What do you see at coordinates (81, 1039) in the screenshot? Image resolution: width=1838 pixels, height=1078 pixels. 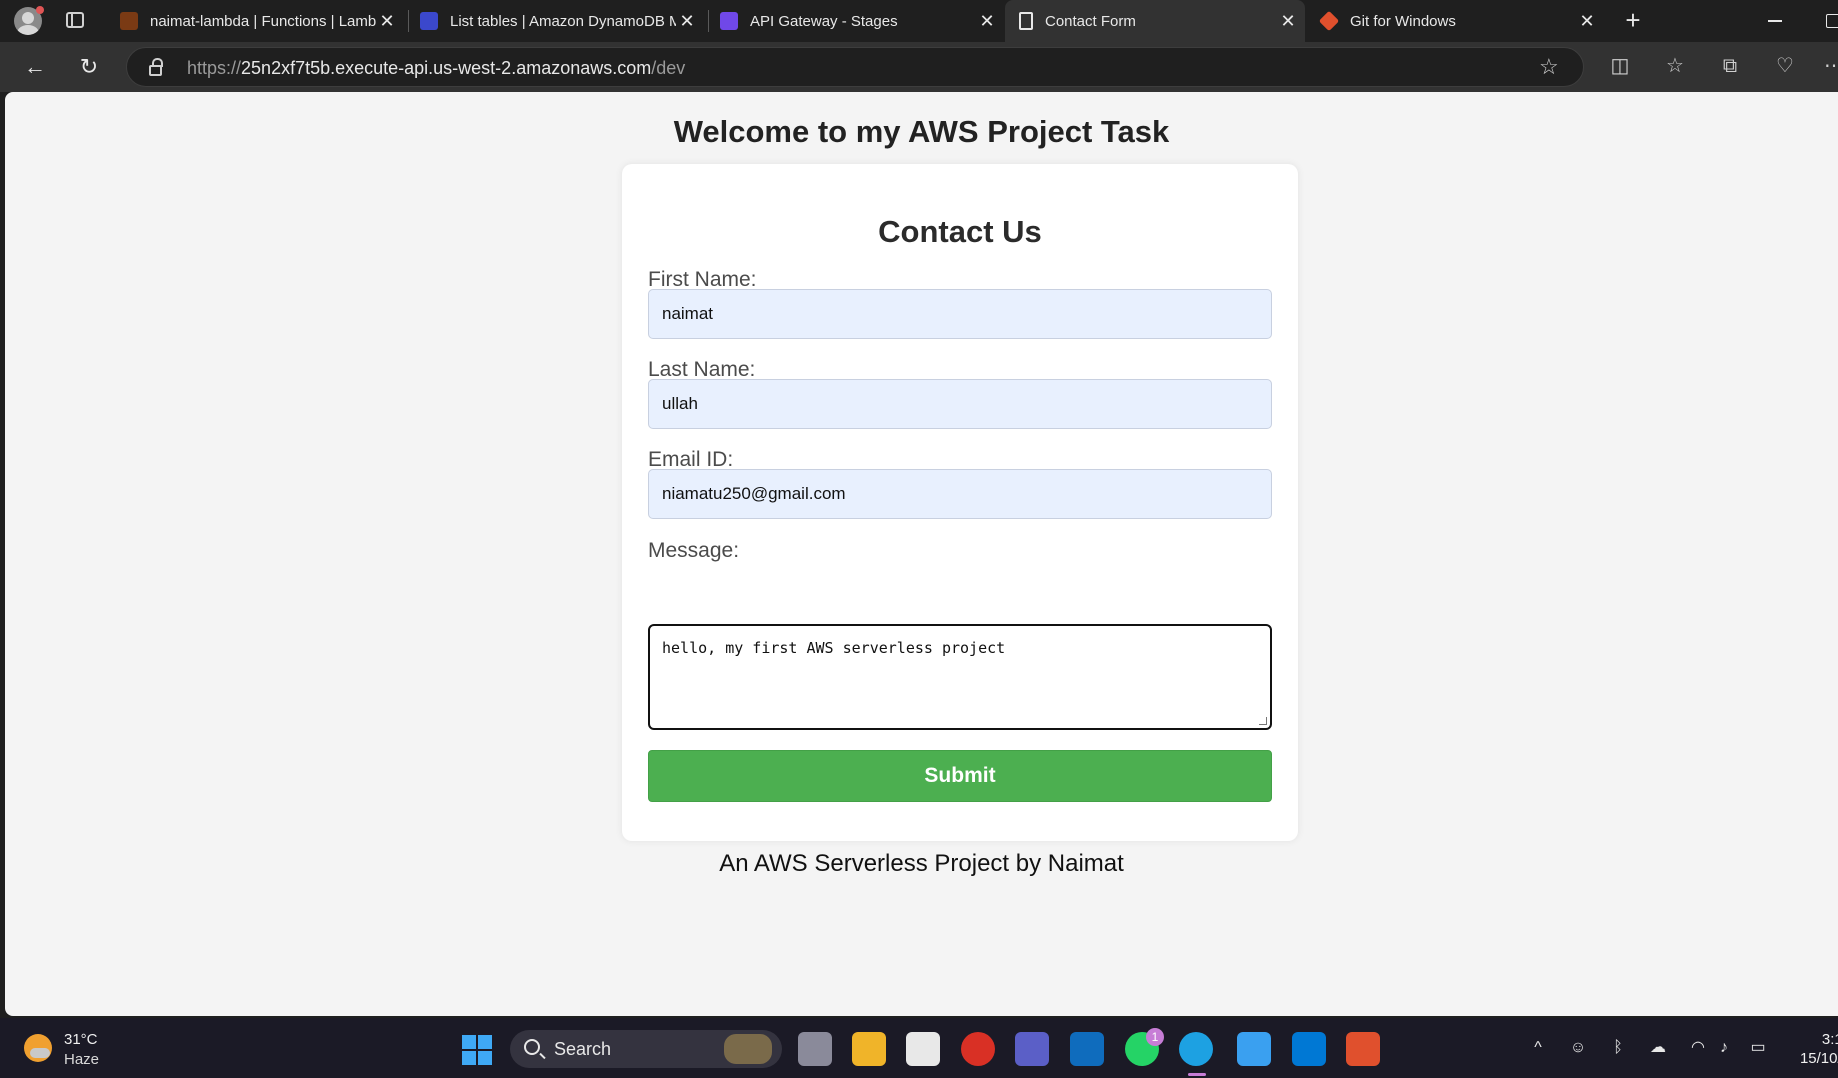 I see `weather-temperature: 31°C` at bounding box center [81, 1039].